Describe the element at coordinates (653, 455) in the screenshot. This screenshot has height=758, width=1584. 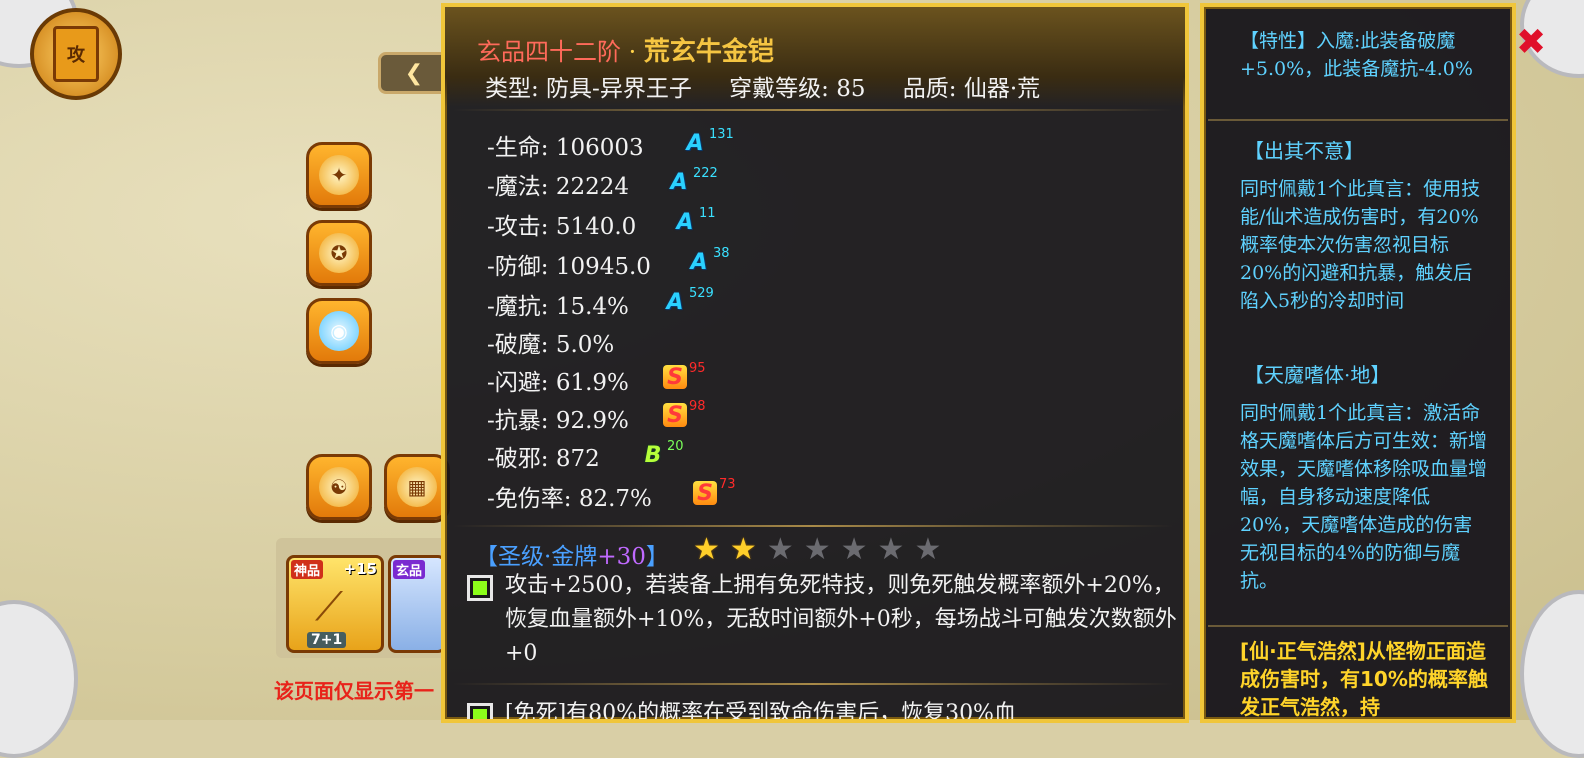
I see `grade-b-icon: B` at that location.